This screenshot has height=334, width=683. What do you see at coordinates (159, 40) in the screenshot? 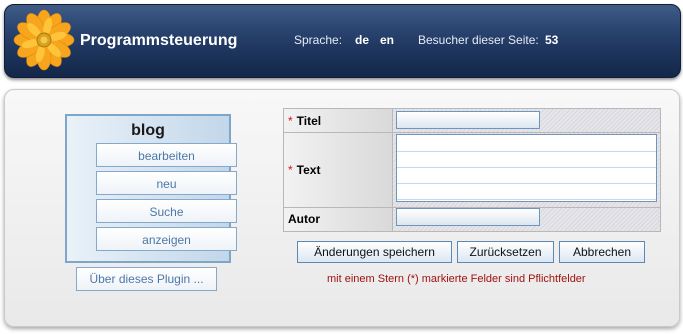
I see `app-title: Programmsteuerung` at bounding box center [159, 40].